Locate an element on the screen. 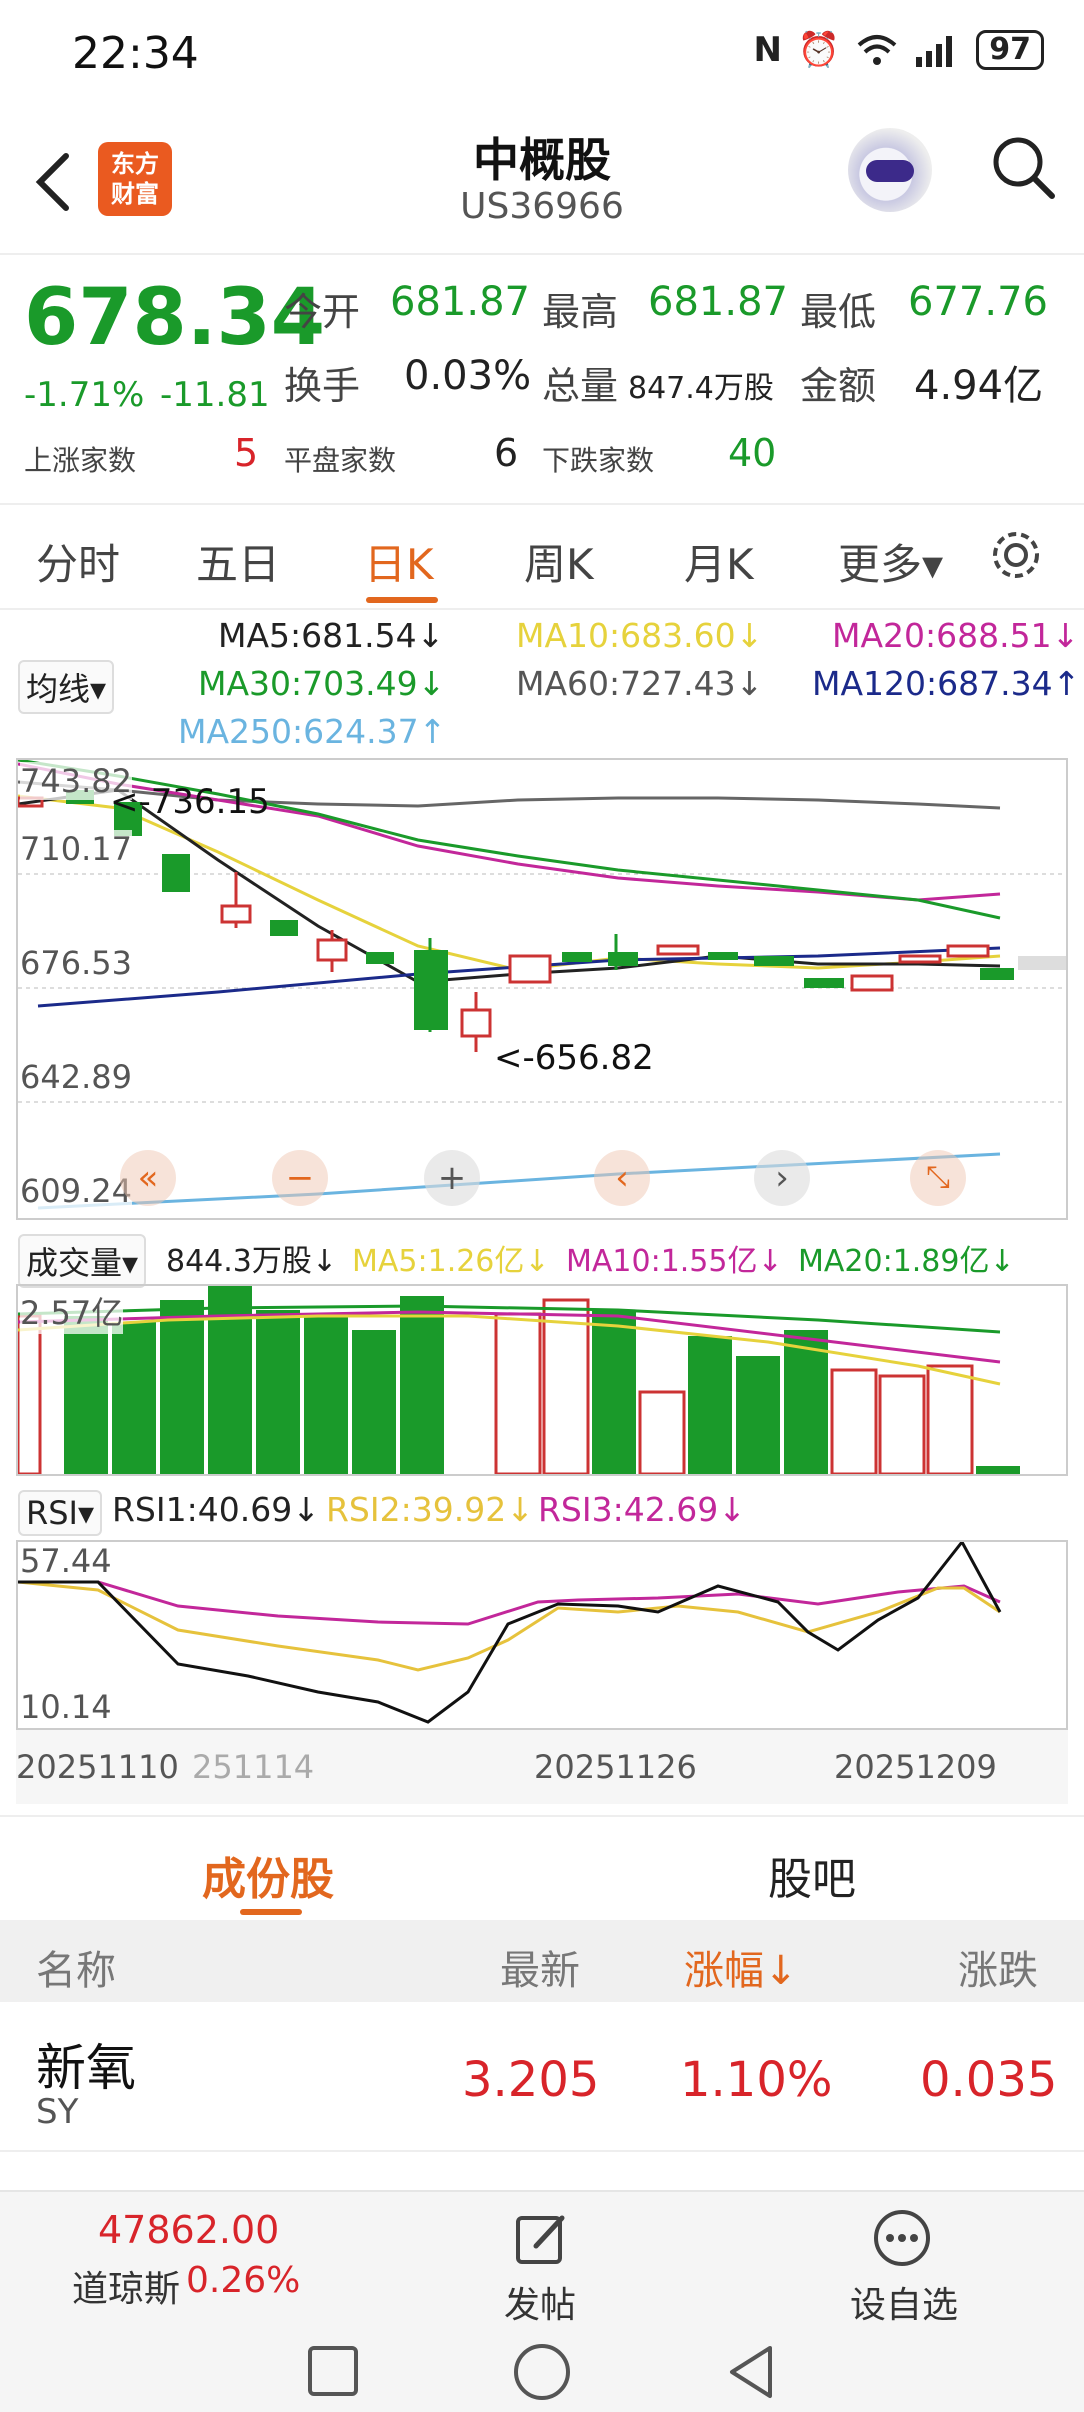  rsi1-label: RSI1:40.69↓ is located at coordinates (216, 1509).